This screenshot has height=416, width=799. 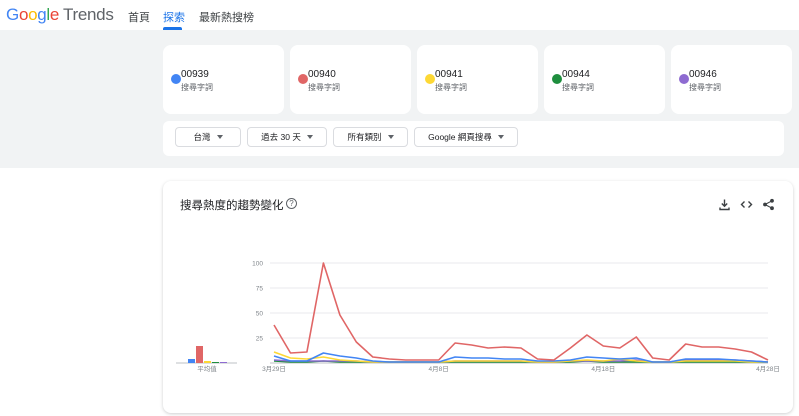 I want to click on logo-google-wordmark: Google, so click(x=33, y=14).